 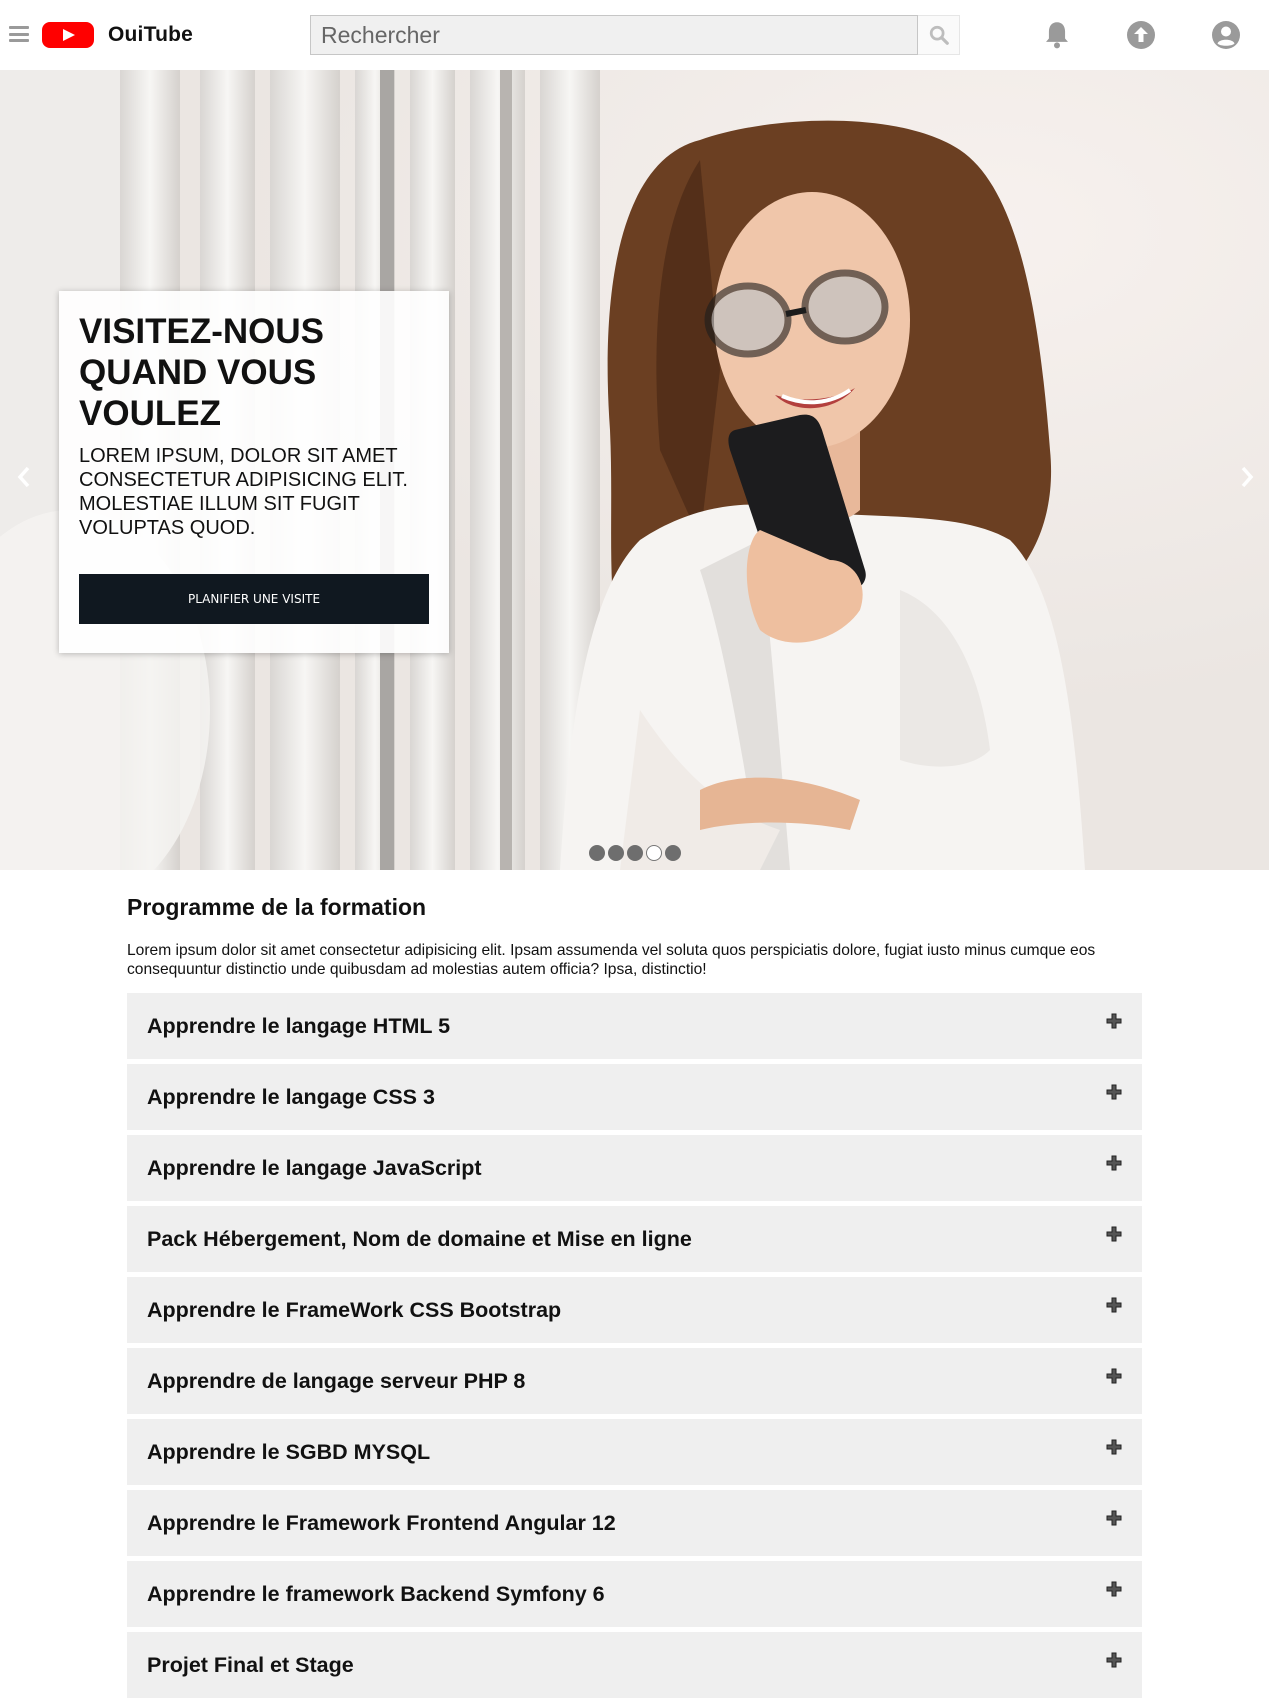 What do you see at coordinates (634, 1381) in the screenshot?
I see `accordion-item: Apprendre de langage serveur PHP 8` at bounding box center [634, 1381].